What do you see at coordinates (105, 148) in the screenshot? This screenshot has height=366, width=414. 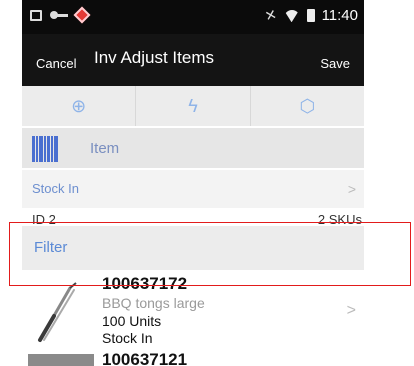 I see `item-field-label: Item` at bounding box center [105, 148].